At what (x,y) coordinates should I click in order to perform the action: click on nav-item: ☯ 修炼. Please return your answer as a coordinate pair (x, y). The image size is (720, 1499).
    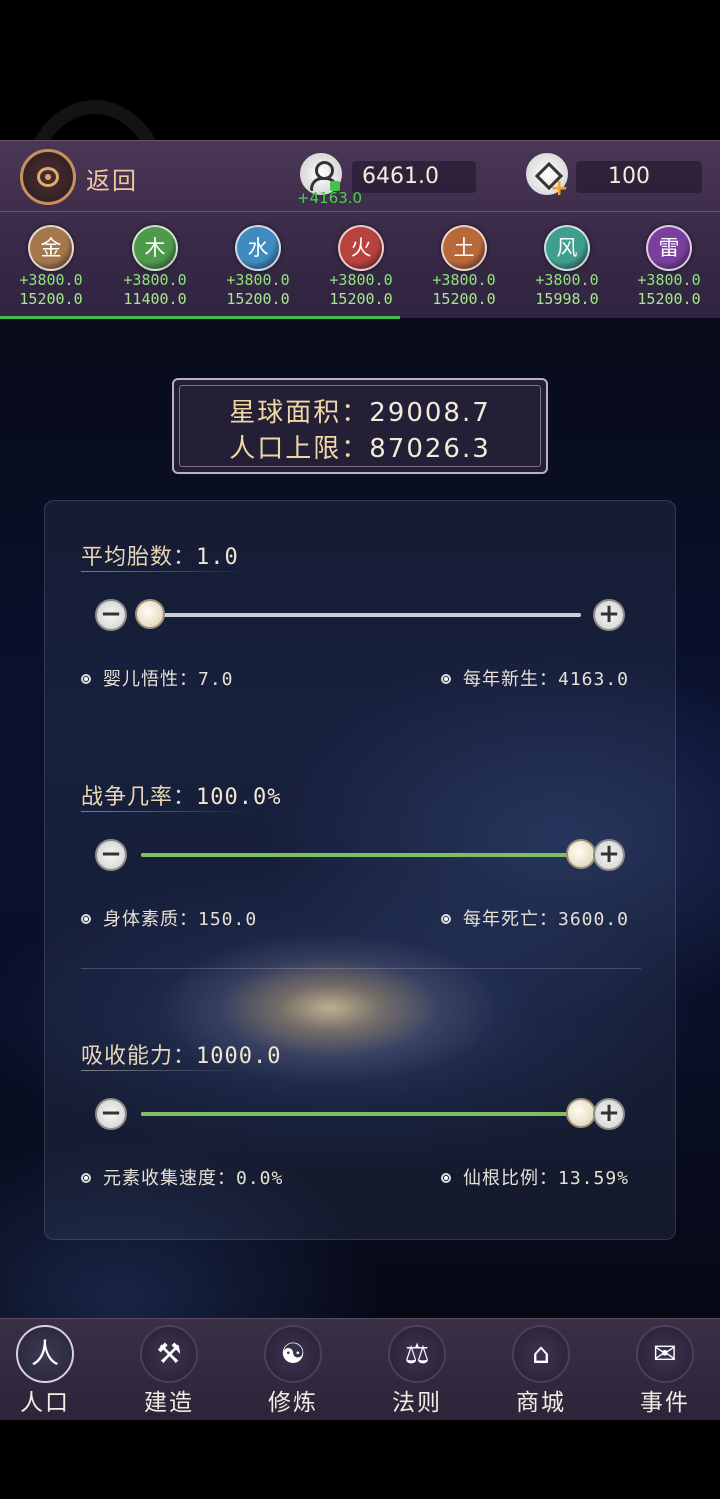
    Looking at the image, I should click on (293, 1371).